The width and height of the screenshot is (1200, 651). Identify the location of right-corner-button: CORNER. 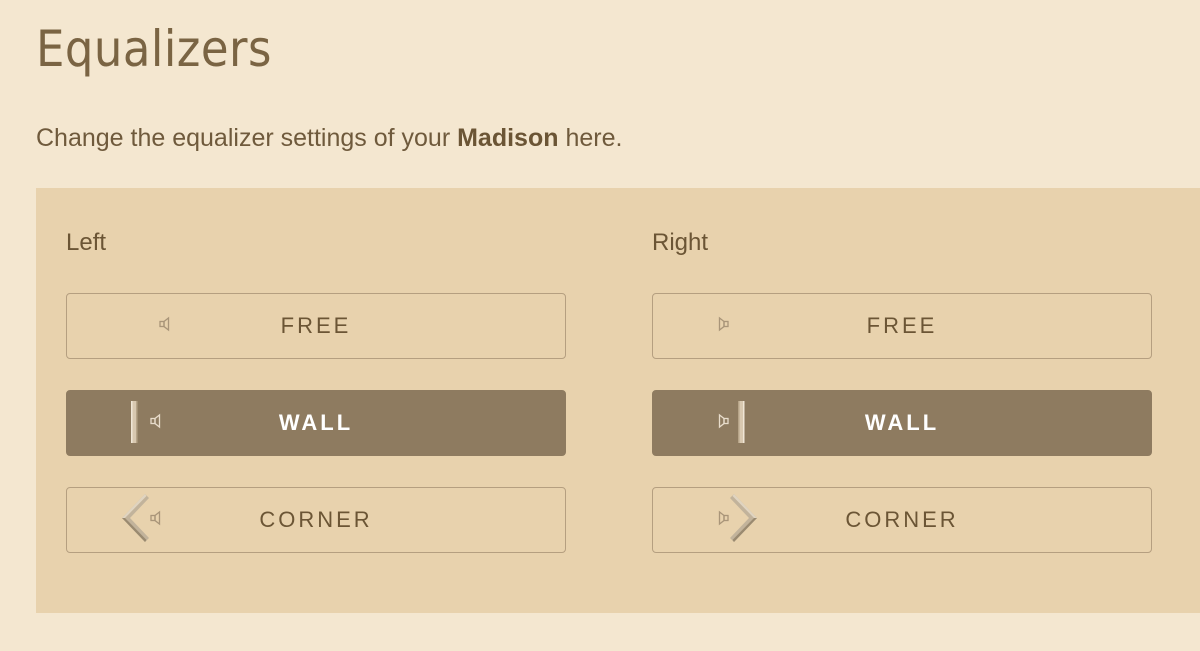
(902, 520).